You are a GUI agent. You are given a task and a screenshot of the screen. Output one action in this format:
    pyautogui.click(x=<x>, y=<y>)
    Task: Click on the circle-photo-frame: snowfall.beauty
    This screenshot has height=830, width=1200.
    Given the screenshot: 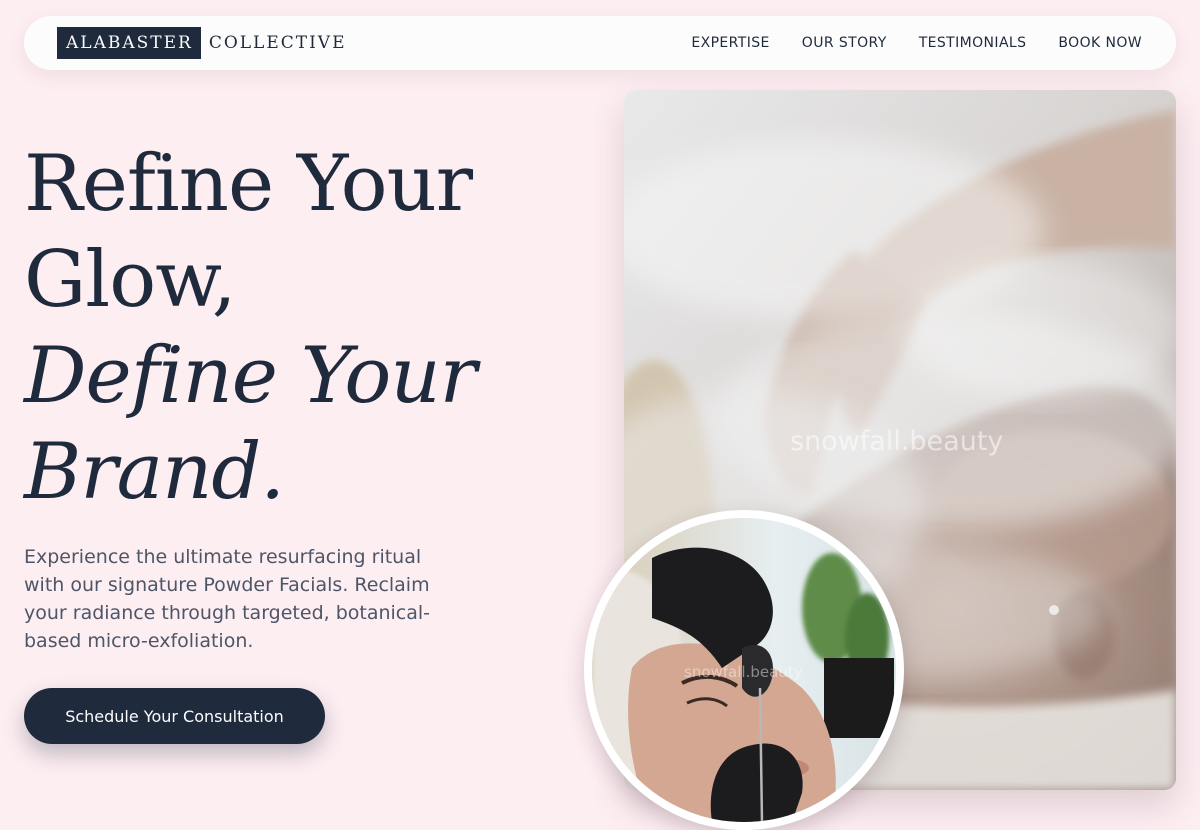 What is the action you would take?
    pyautogui.click(x=744, y=670)
    